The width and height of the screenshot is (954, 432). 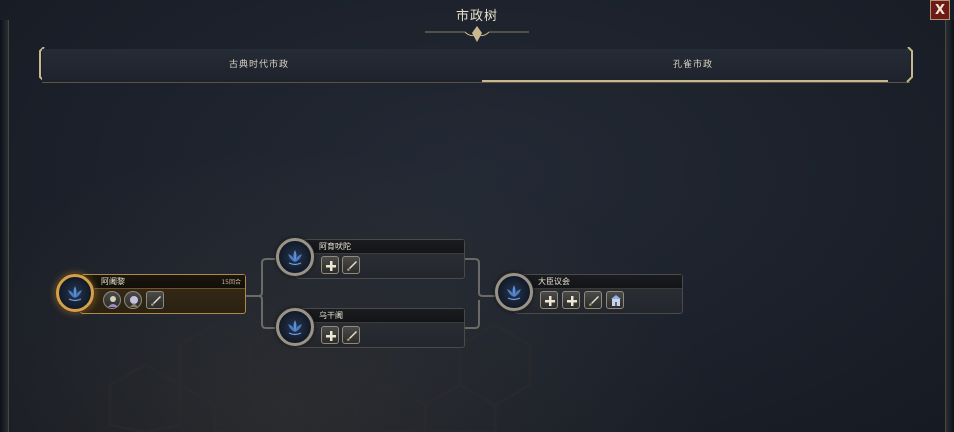 I want to click on building-icon, so click(x=615, y=300).